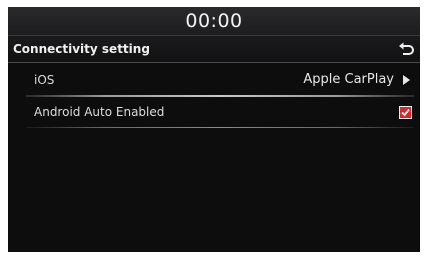 This screenshot has height=259, width=428. I want to click on status-bar: 00:00, so click(214, 21).